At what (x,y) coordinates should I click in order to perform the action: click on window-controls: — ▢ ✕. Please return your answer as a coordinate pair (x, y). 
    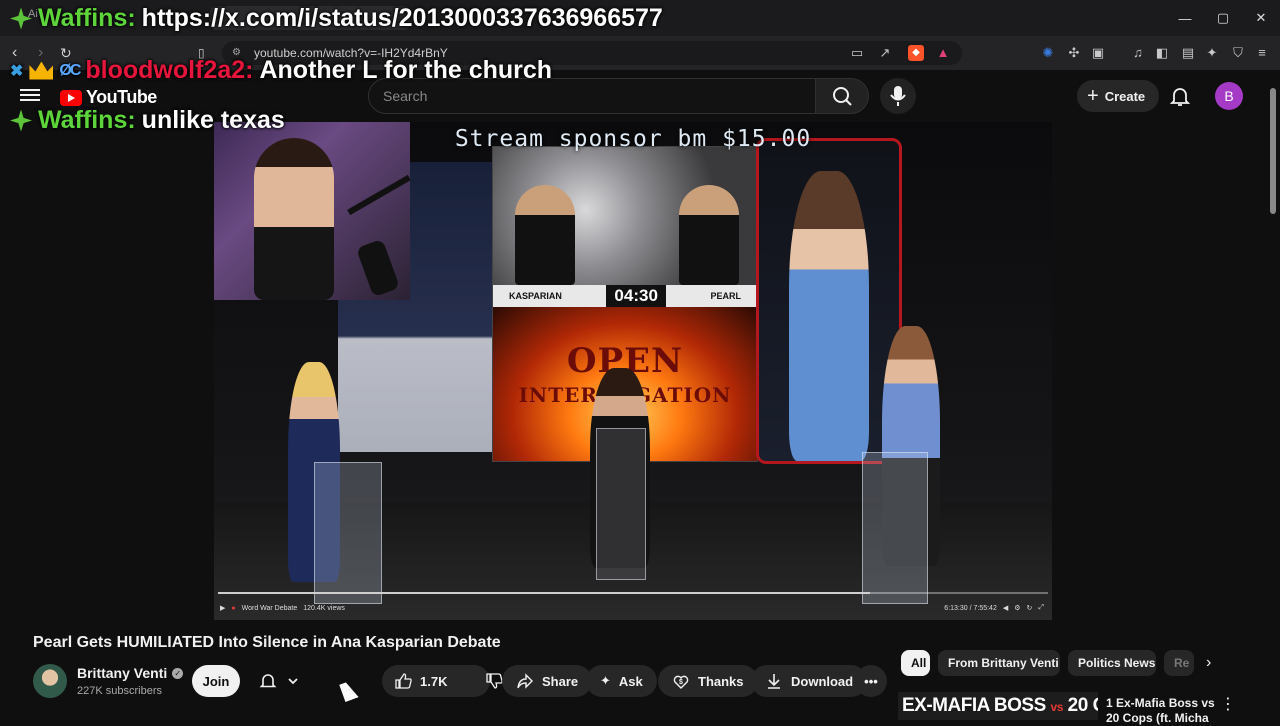
    Looking at the image, I should click on (1223, 18).